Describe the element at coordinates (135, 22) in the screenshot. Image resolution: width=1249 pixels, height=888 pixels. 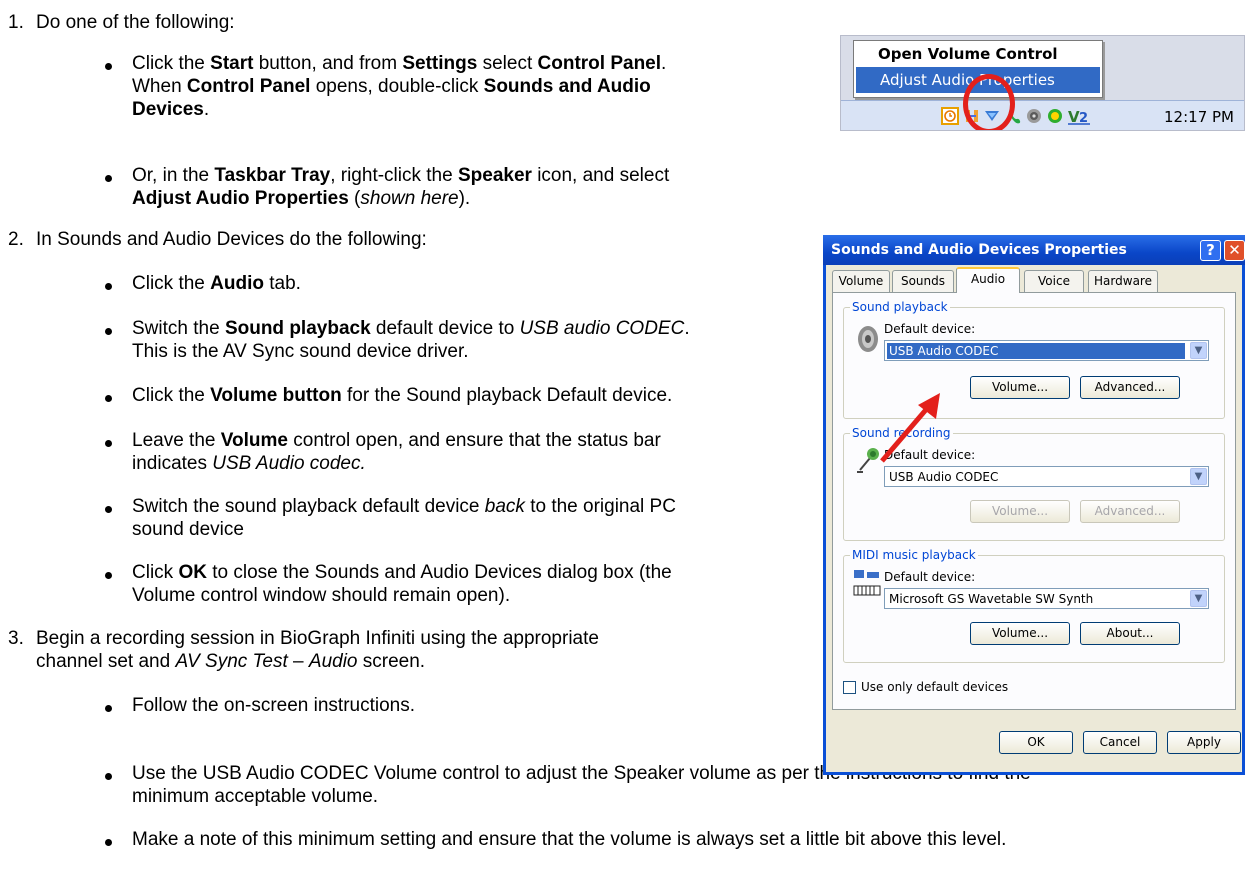
I see `step-text: Do one of the following:` at that location.